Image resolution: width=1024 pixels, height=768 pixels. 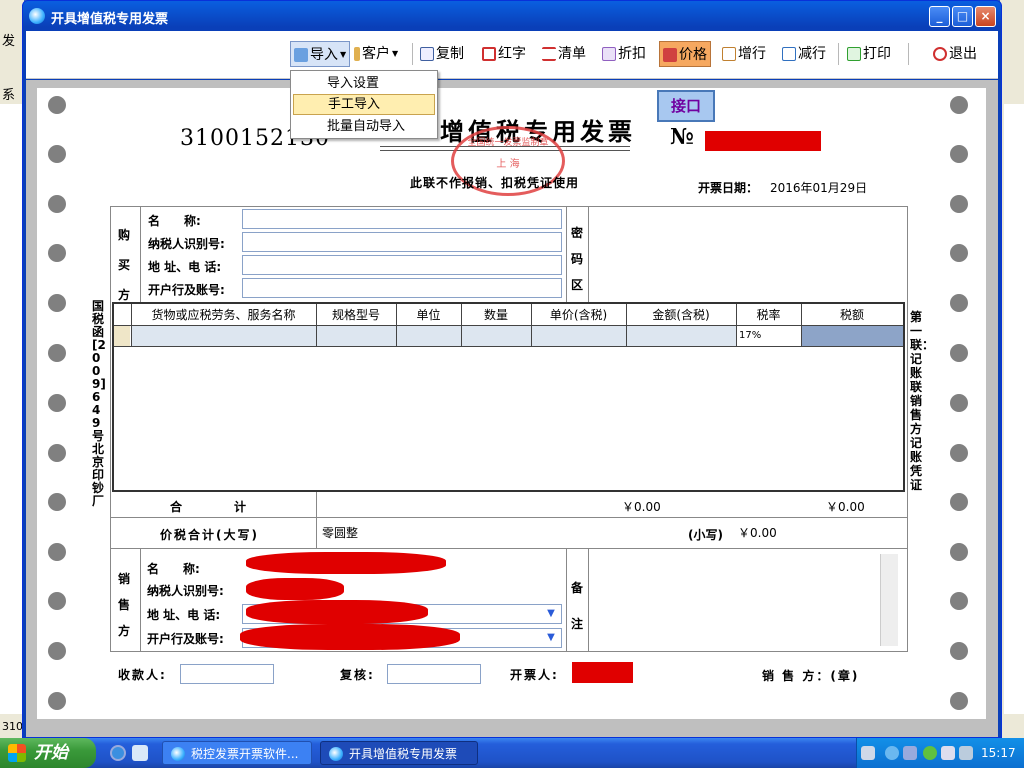 What do you see at coordinates (1012, 369) in the screenshot?
I see `background-window-right` at bounding box center [1012, 369].